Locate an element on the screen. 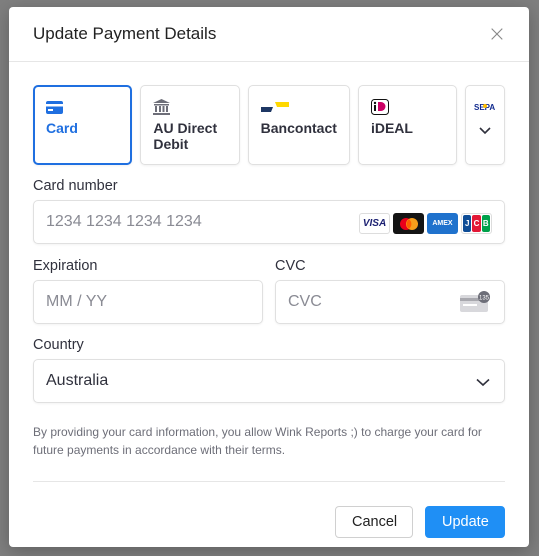 The image size is (539, 556). cvc-group: CVC CVC 135 is located at coordinates (390, 291).